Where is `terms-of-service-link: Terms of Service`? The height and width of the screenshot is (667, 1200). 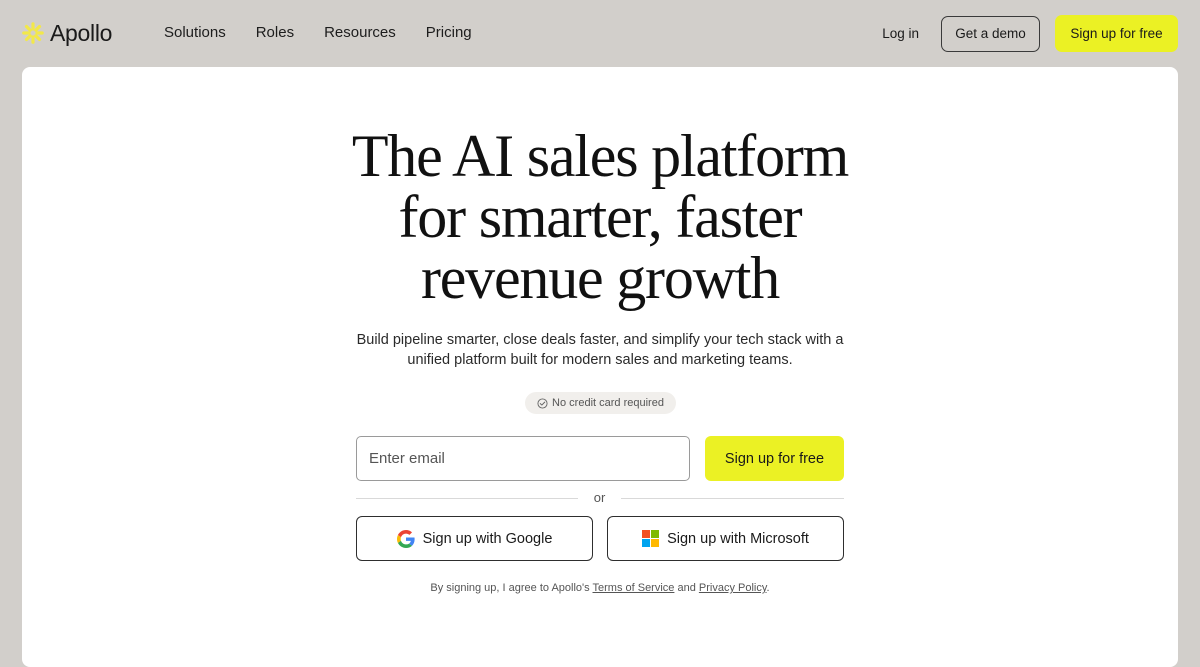 terms-of-service-link: Terms of Service is located at coordinates (634, 588).